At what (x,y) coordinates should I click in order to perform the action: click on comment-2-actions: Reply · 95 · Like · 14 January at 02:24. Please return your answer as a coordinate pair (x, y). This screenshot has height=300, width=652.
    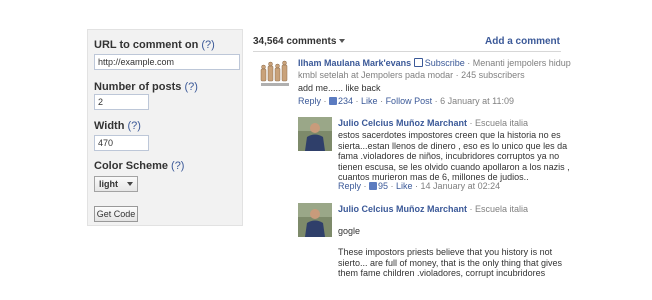
    Looking at the image, I should click on (419, 186).